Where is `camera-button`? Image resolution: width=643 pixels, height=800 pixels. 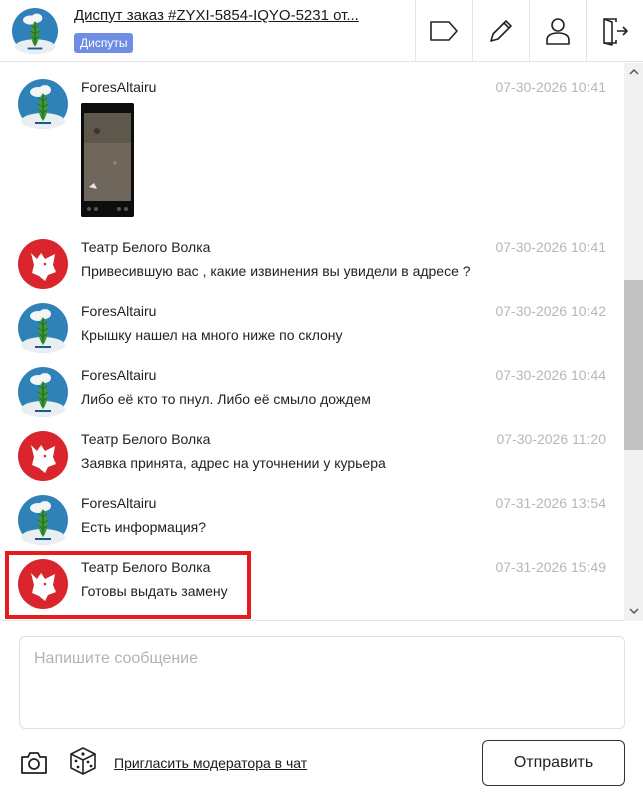
camera-button is located at coordinates (34, 763).